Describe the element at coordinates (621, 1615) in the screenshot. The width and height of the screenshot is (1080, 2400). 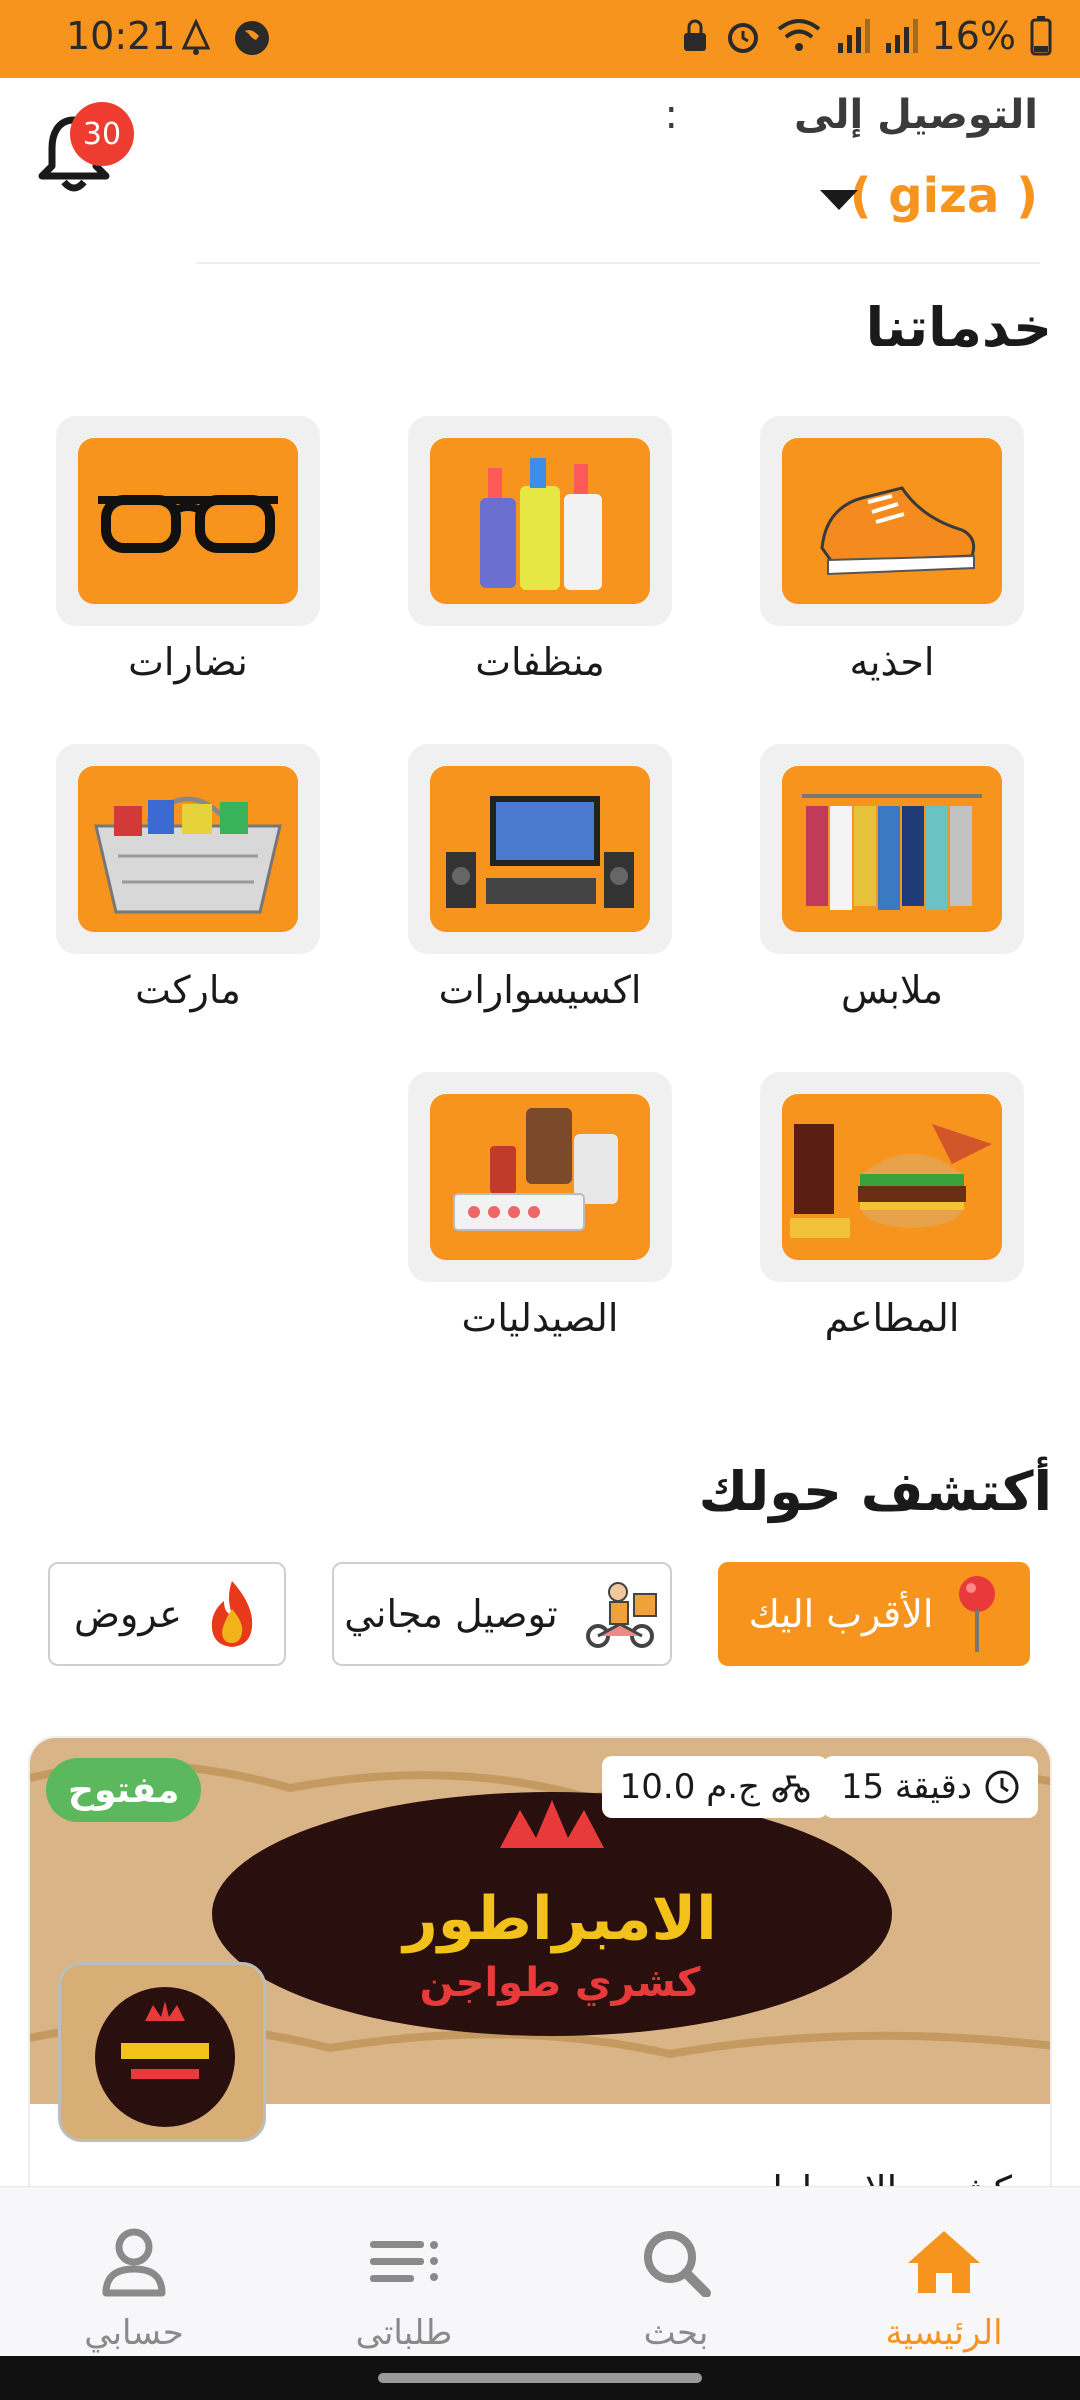
I see `delivery-scooter-icon` at that location.